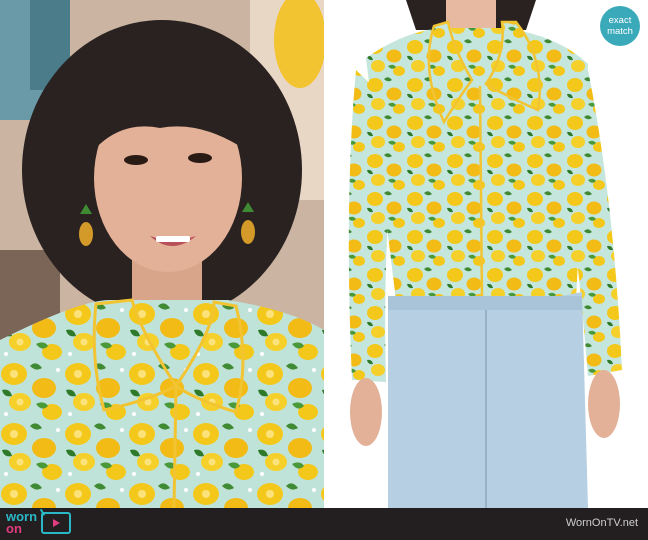 Image resolution: width=648 pixels, height=540 pixels. I want to click on badge-line-1: exact, so click(620, 20).